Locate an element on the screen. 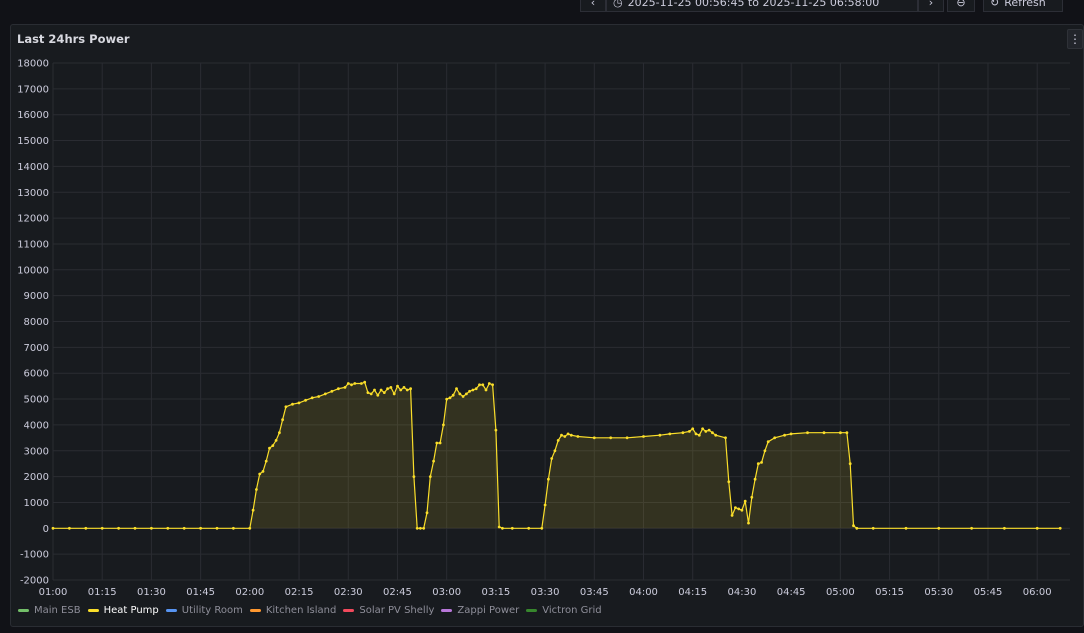 The image size is (1084, 633). y-tick-label: 17000 is located at coordinates (33, 89).